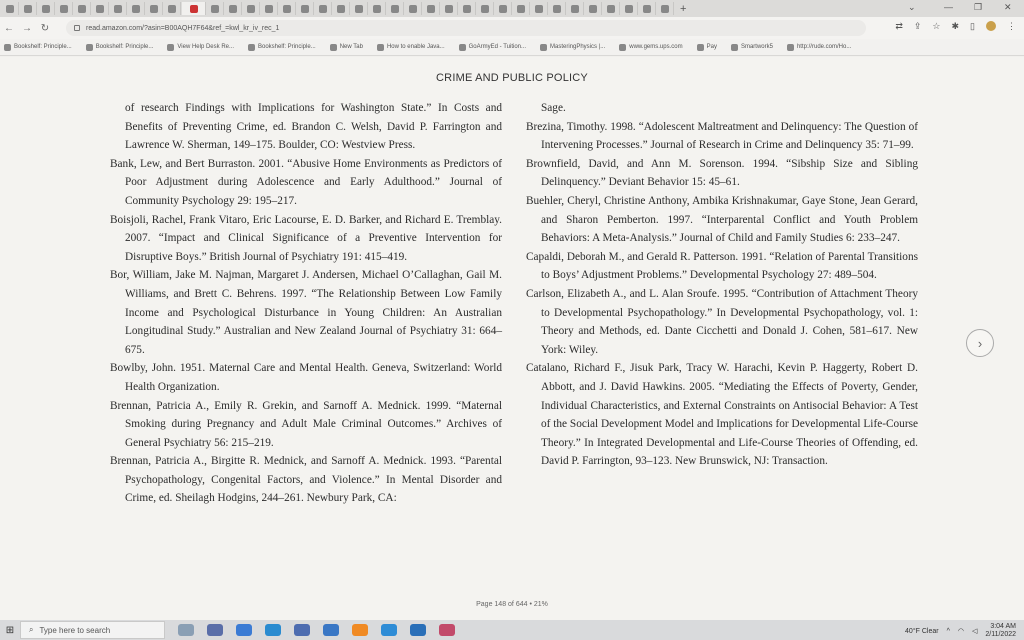 The height and width of the screenshot is (640, 1024). Describe the element at coordinates (1000, 631) in the screenshot. I see `system-clock: 3:04 AM 2/11/2022` at that location.